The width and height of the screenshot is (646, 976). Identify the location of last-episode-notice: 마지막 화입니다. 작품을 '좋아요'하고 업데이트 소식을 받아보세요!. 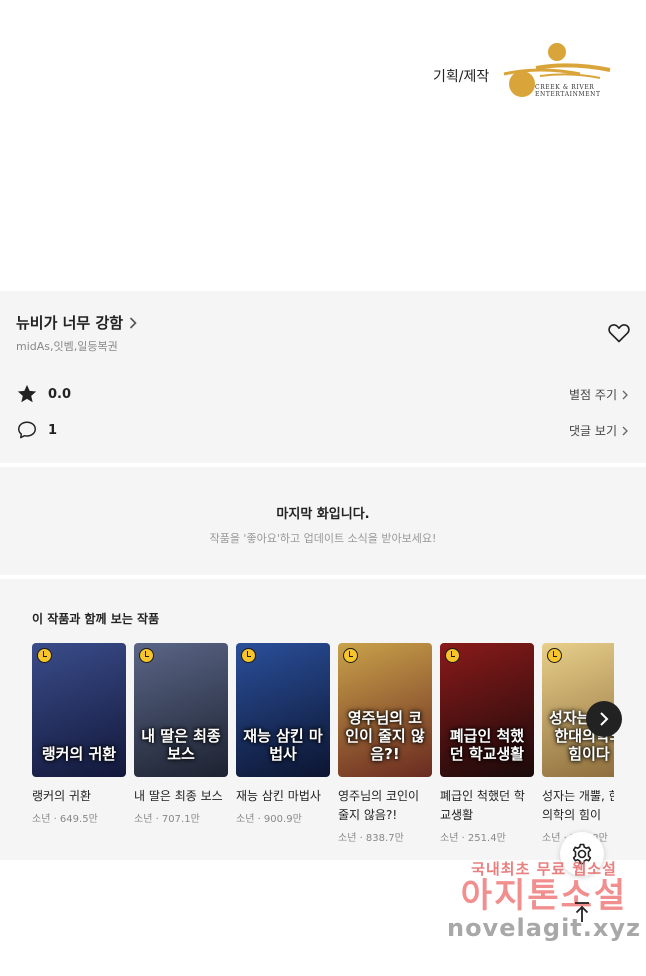
(323, 521).